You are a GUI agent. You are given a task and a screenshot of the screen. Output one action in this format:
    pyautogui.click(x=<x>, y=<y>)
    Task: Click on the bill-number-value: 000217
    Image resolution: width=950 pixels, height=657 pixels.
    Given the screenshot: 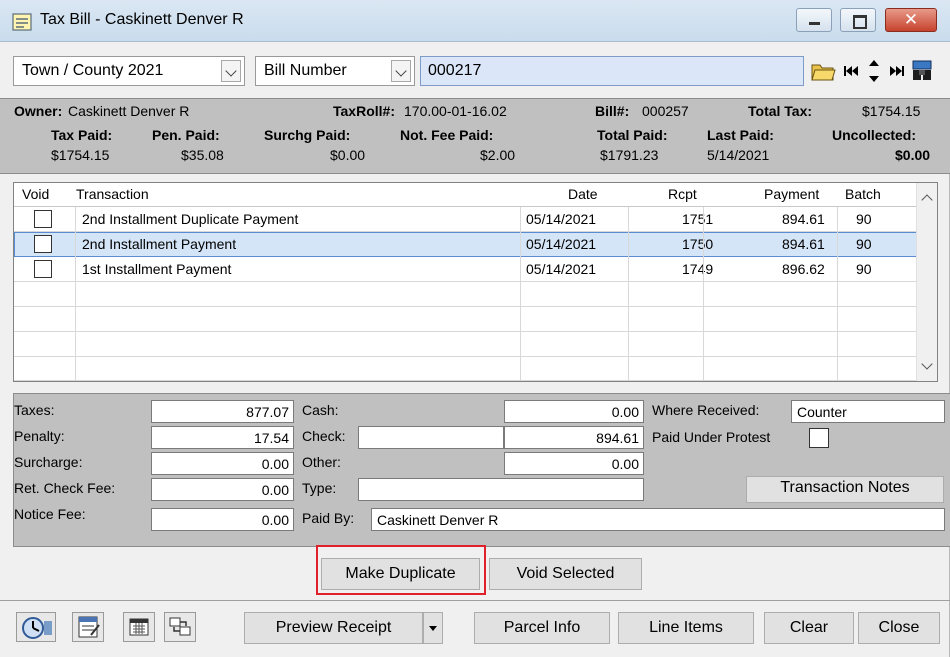 What is the action you would take?
    pyautogui.click(x=455, y=70)
    